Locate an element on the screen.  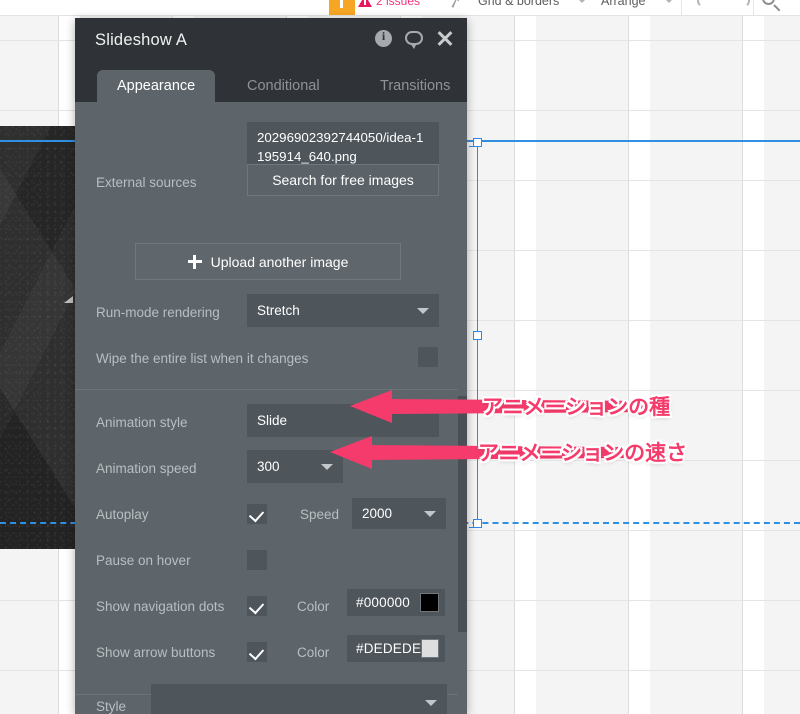
show-arrow-buttons-label: Show arrow buttons is located at coordinates (156, 652).